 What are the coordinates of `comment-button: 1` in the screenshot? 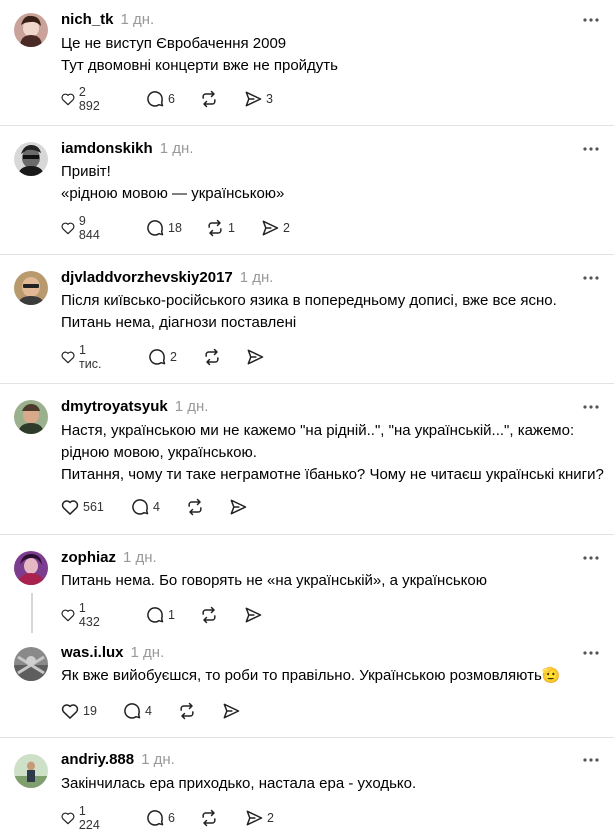 It's located at (160, 615).